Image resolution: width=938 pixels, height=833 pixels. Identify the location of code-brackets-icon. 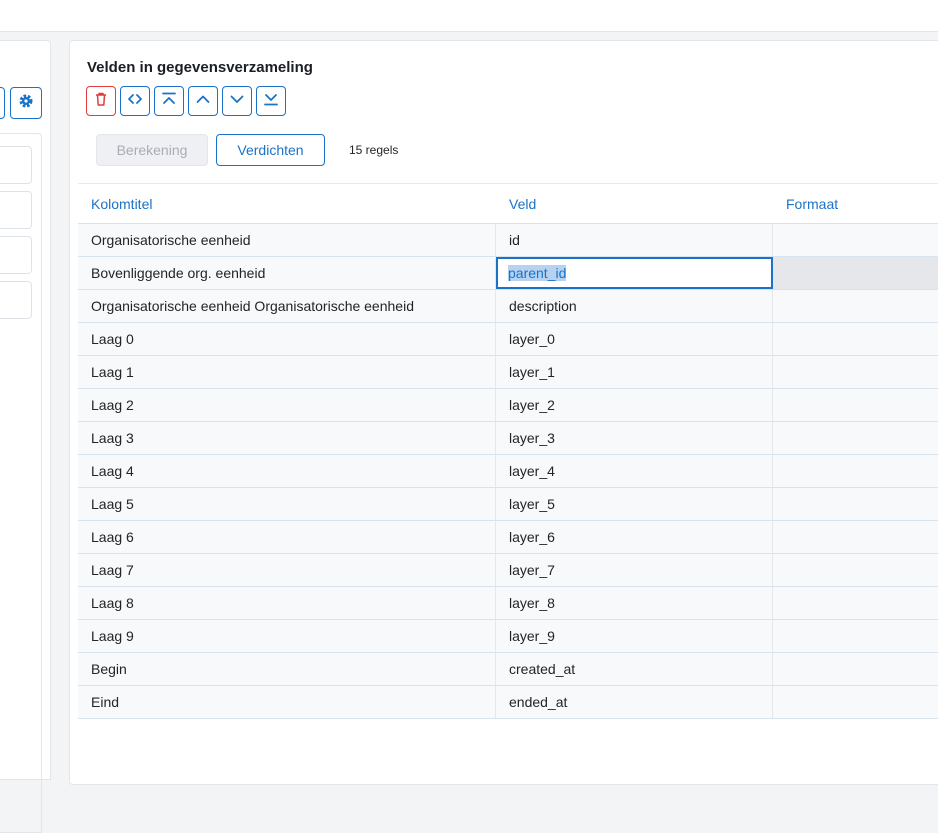
(135, 101).